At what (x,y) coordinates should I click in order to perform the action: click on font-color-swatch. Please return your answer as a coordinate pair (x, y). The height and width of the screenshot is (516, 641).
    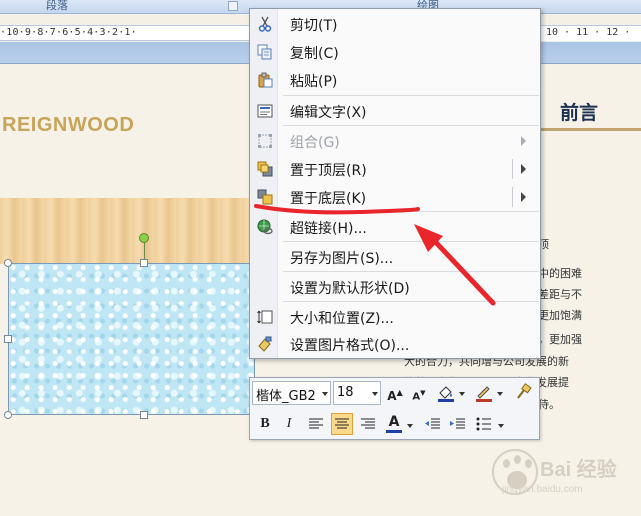
    Looking at the image, I should click on (394, 431).